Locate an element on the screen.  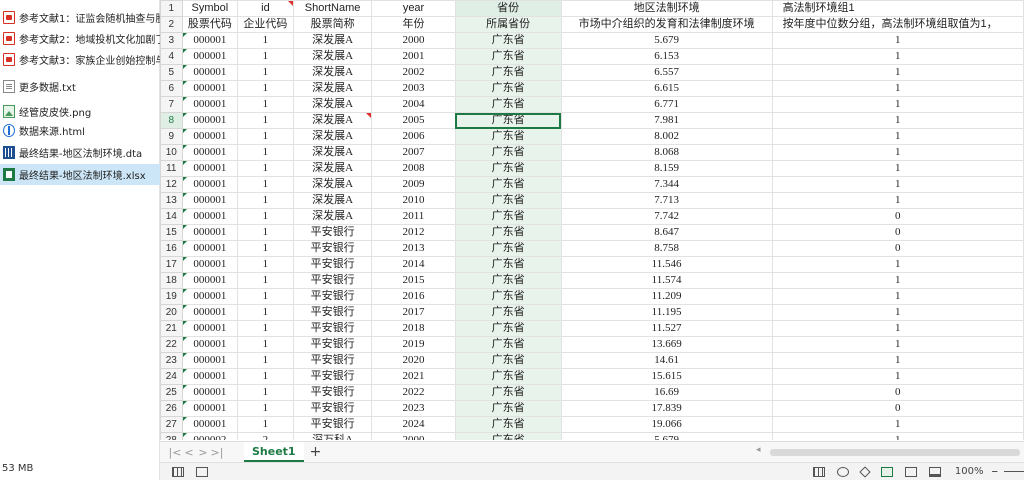
cell: 6.771 is located at coordinates (666, 104).